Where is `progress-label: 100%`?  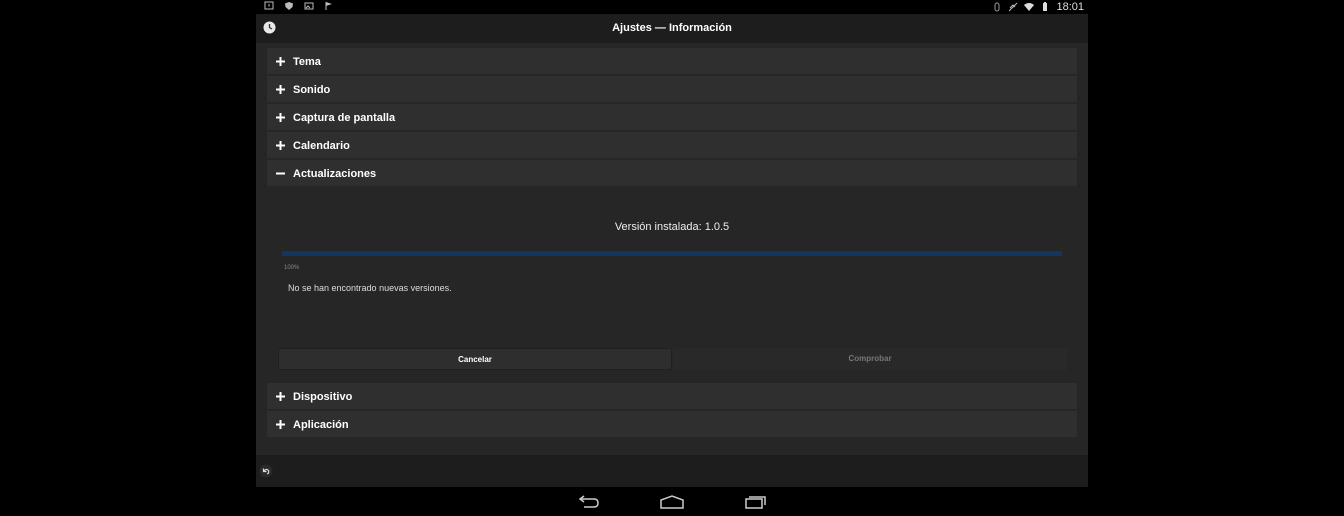
progress-label: 100% is located at coordinates (292, 268).